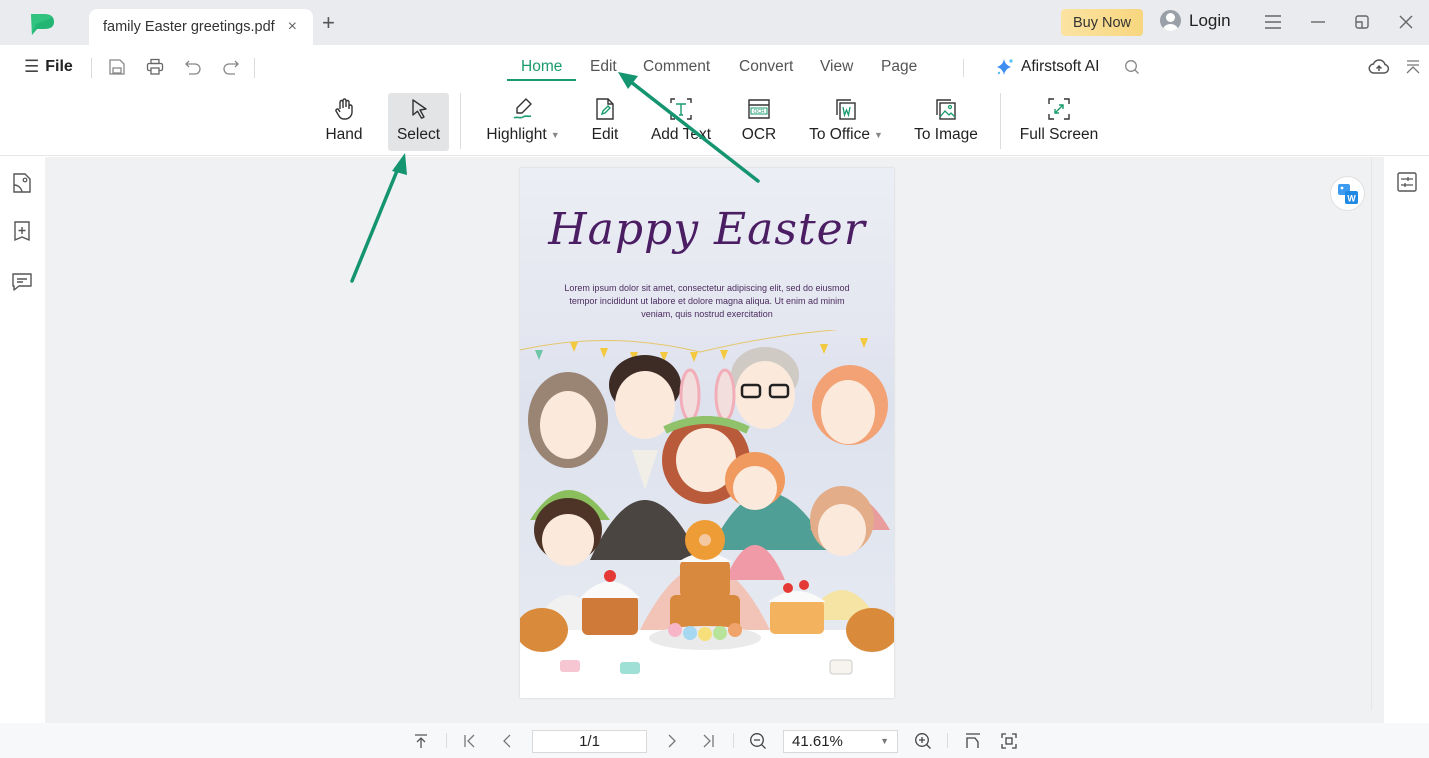 The width and height of the screenshot is (1429, 758). What do you see at coordinates (1379, 67) in the screenshot?
I see `cloud-upload-icon` at bounding box center [1379, 67].